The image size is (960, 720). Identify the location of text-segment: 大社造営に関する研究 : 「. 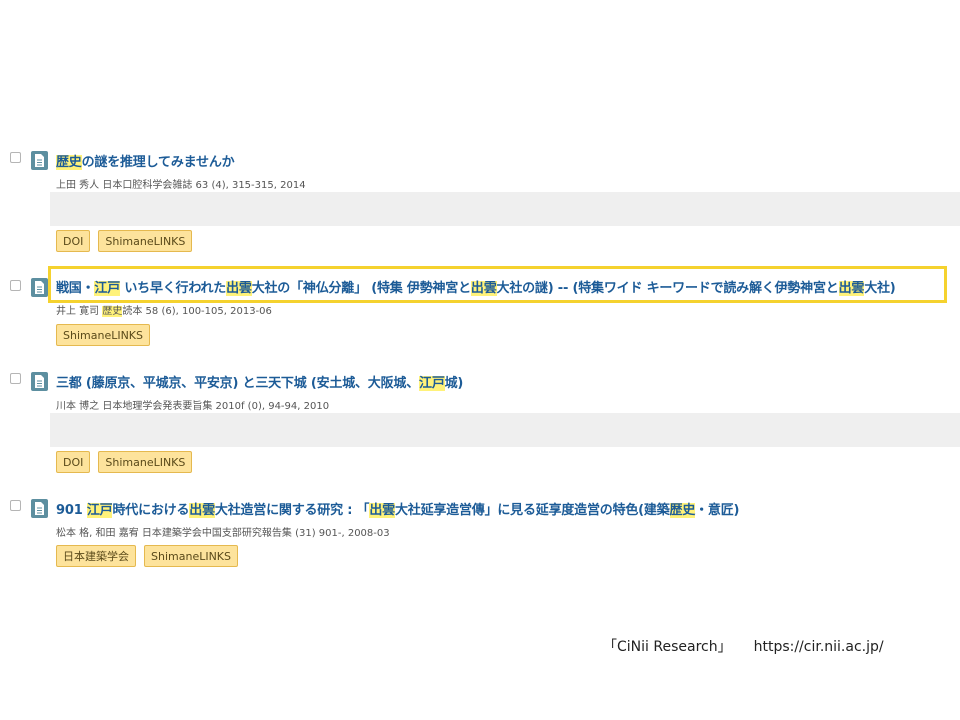
(292, 510).